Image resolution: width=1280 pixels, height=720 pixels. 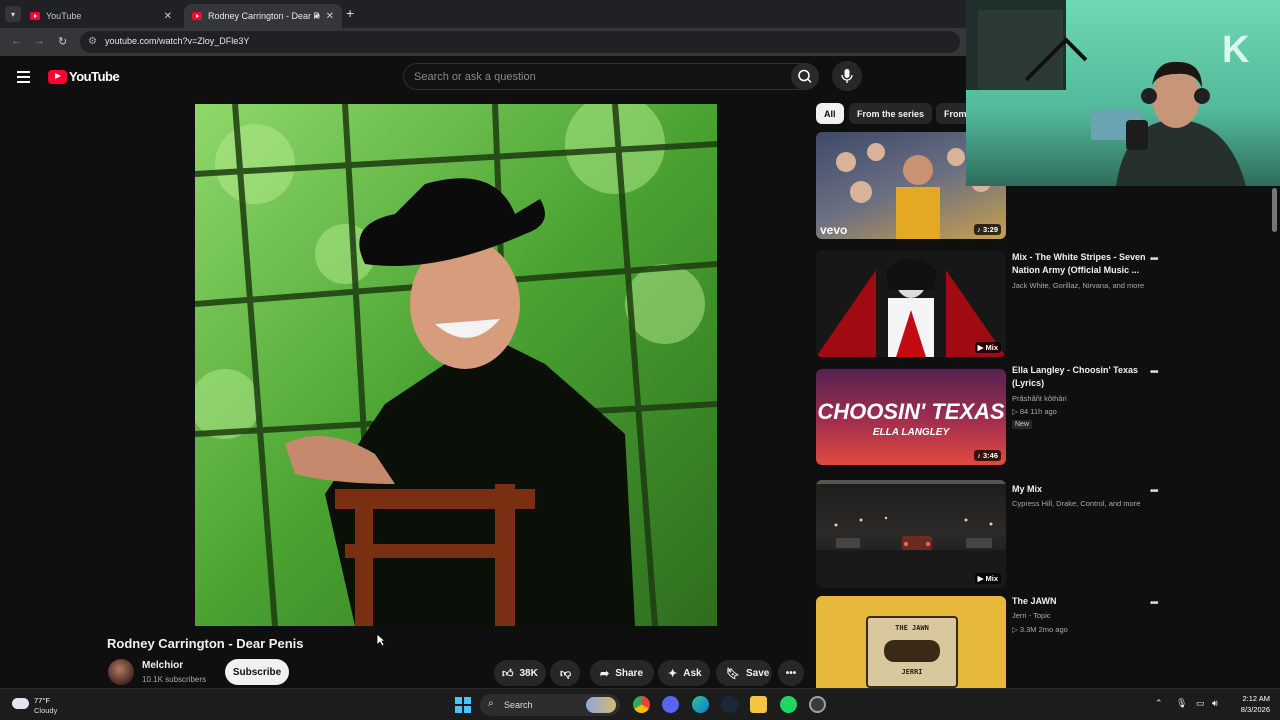 What do you see at coordinates (1022, 424) in the screenshot?
I see `new-badge: New` at bounding box center [1022, 424].